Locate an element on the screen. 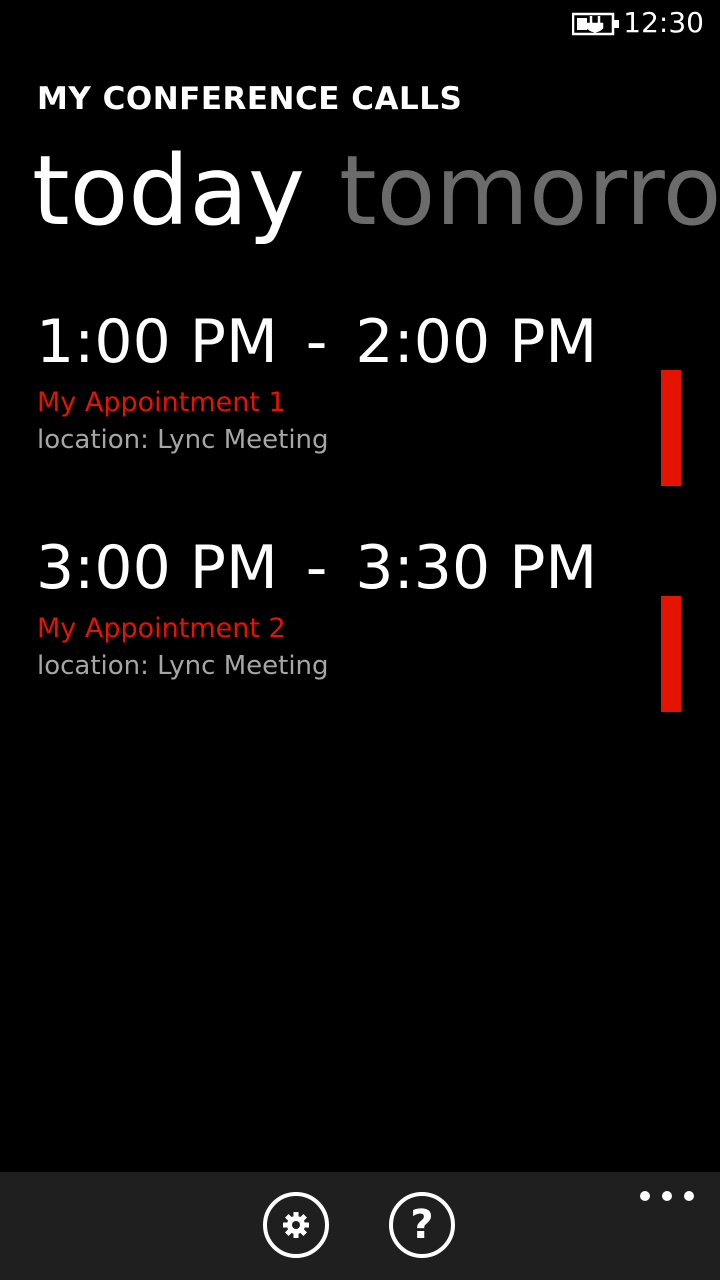 The height and width of the screenshot is (1280, 720). app-bar: ? is located at coordinates (360, 1226).